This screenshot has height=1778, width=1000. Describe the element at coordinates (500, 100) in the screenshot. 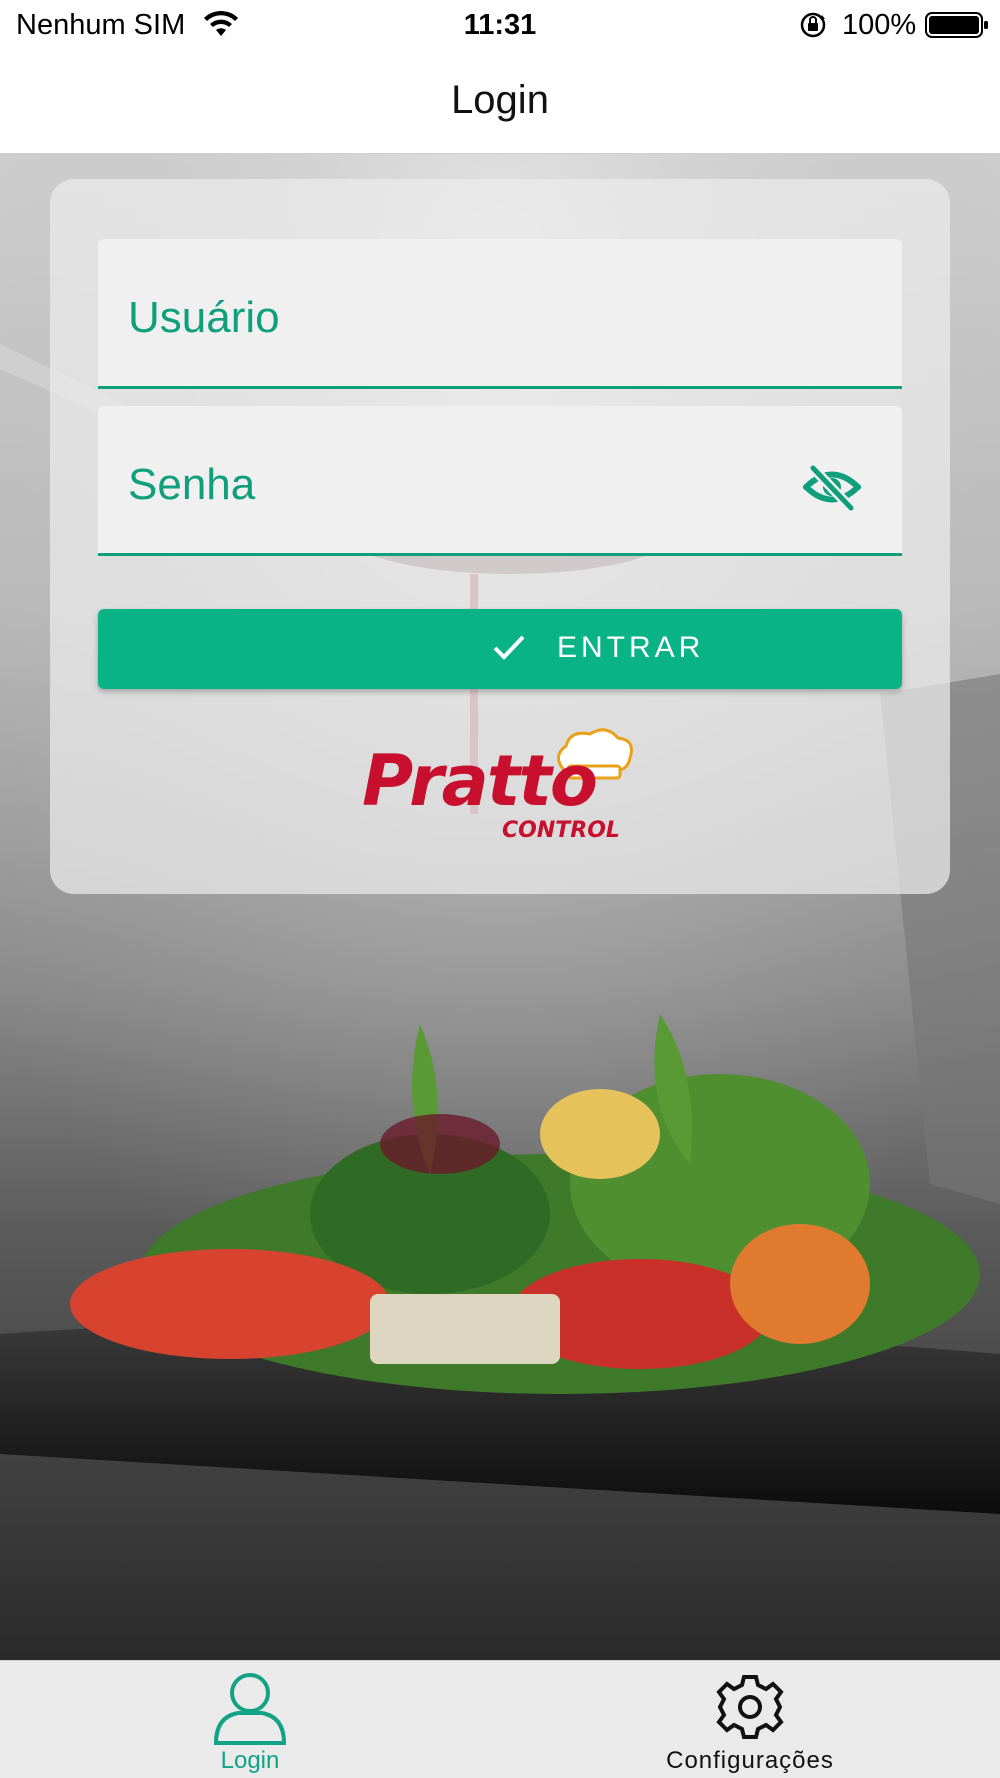

I see `page-title: Login` at that location.